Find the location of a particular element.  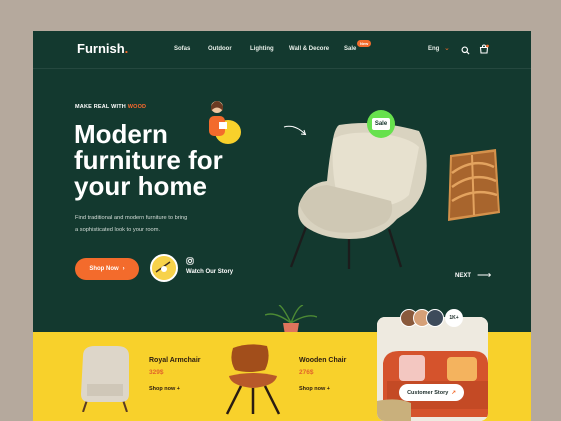

instagram-icon is located at coordinates (190, 262).